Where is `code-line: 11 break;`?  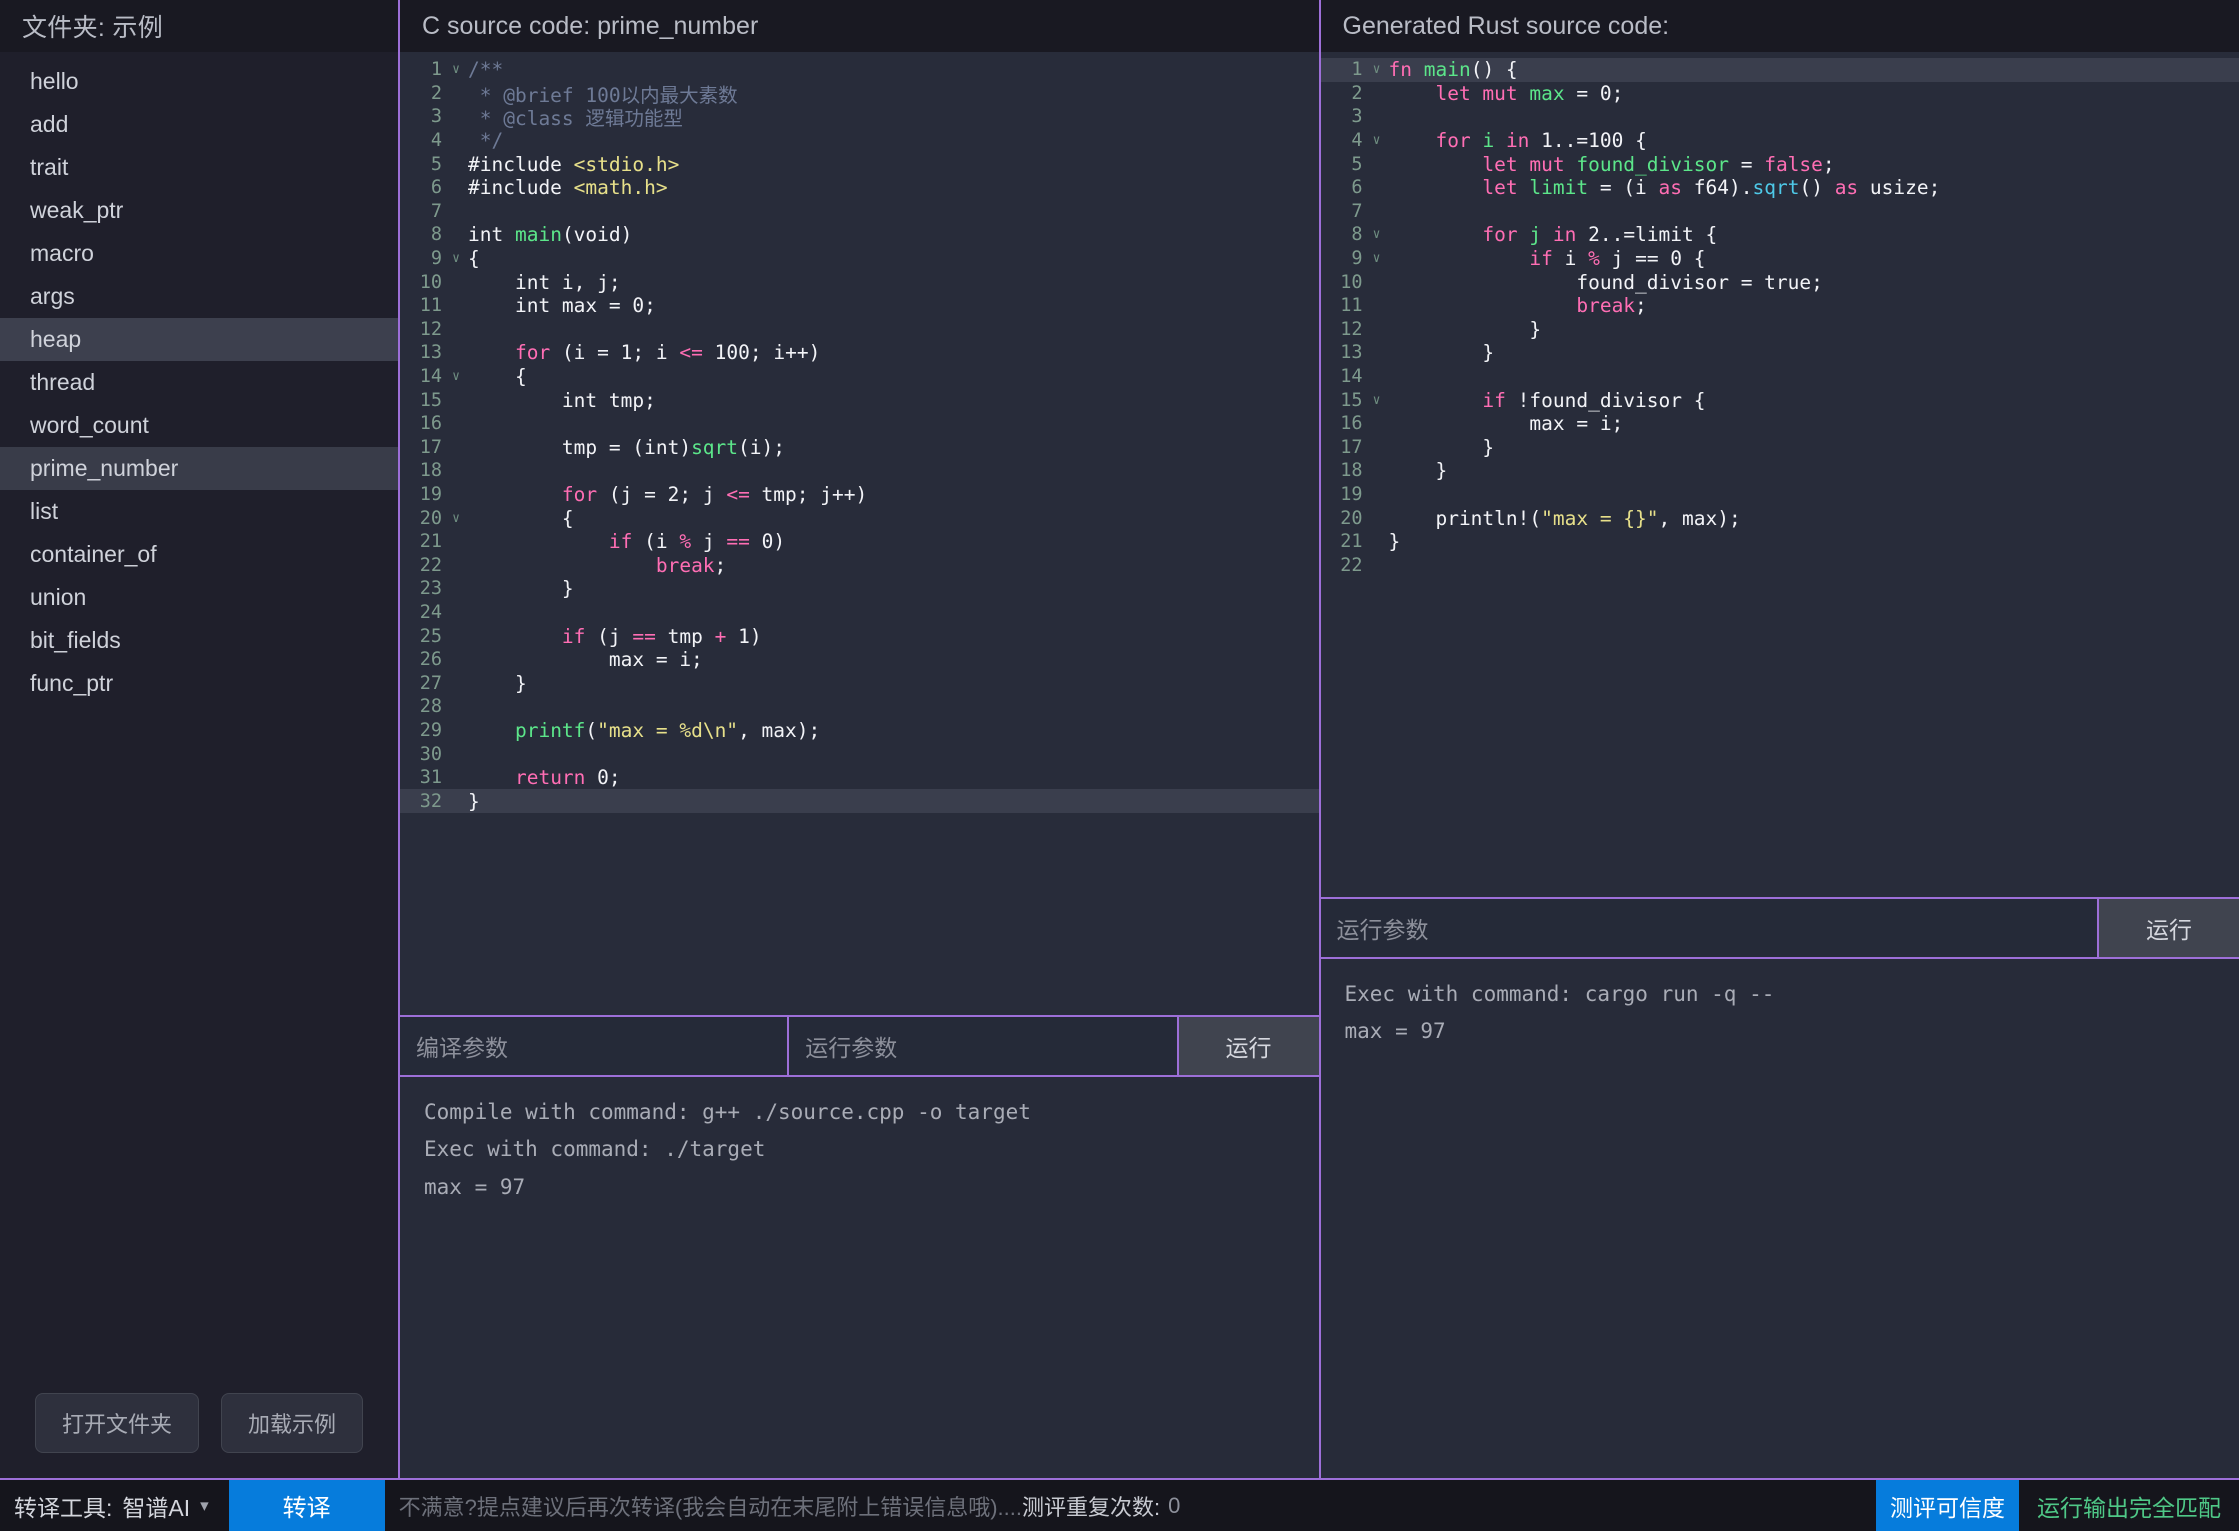 code-line: 11 break; is located at coordinates (1780, 306).